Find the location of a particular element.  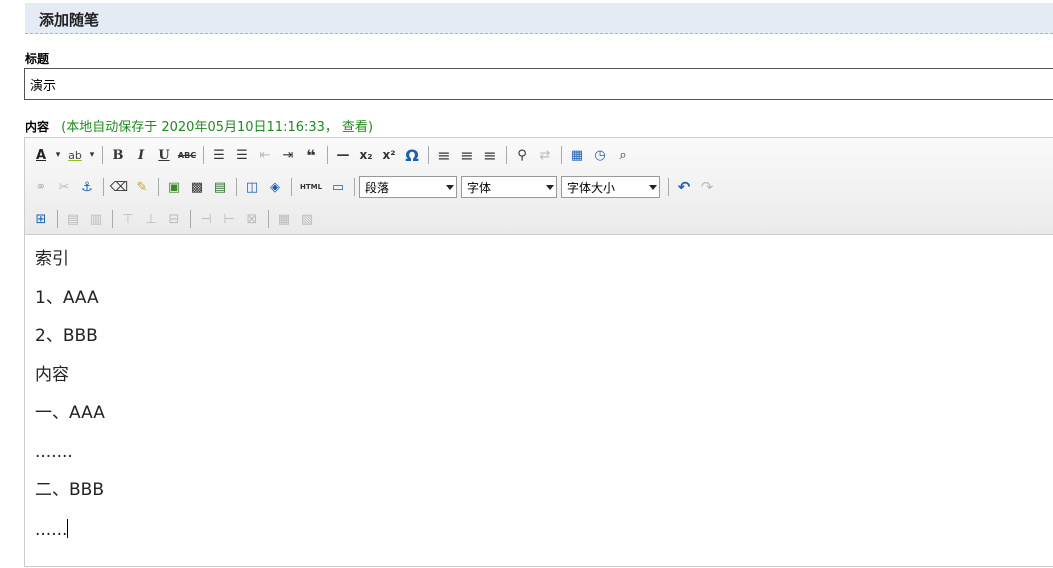

html-source-icon: HTML is located at coordinates (311, 187).